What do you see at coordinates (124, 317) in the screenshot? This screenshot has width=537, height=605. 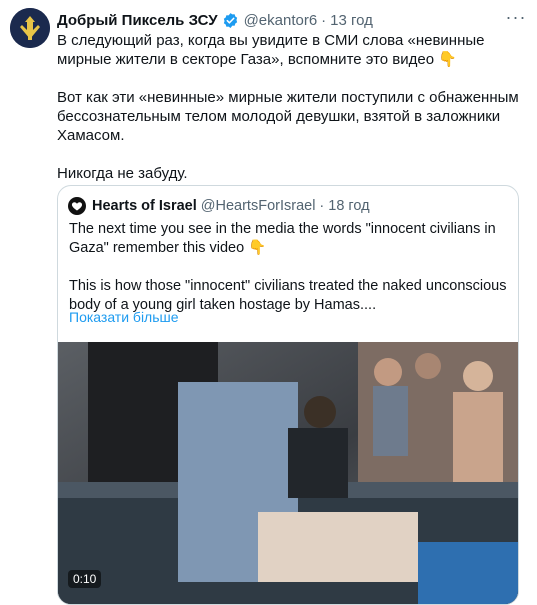 I see `show-more-link: Показати більше` at bounding box center [124, 317].